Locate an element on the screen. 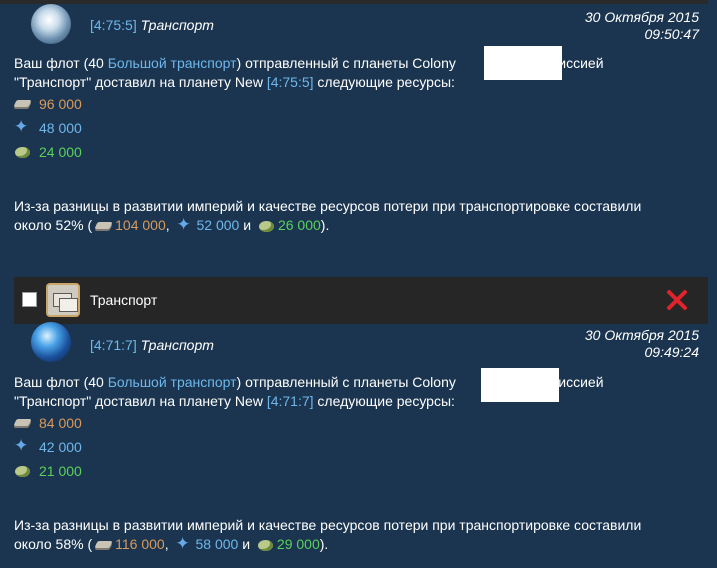 The image size is (717, 568). messages-icon is located at coordinates (63, 300).